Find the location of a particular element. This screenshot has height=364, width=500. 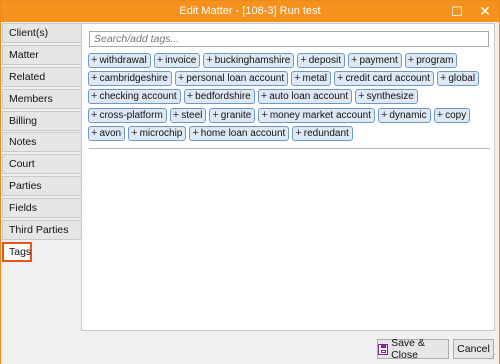

tag-chip: + copy is located at coordinates (452, 115).